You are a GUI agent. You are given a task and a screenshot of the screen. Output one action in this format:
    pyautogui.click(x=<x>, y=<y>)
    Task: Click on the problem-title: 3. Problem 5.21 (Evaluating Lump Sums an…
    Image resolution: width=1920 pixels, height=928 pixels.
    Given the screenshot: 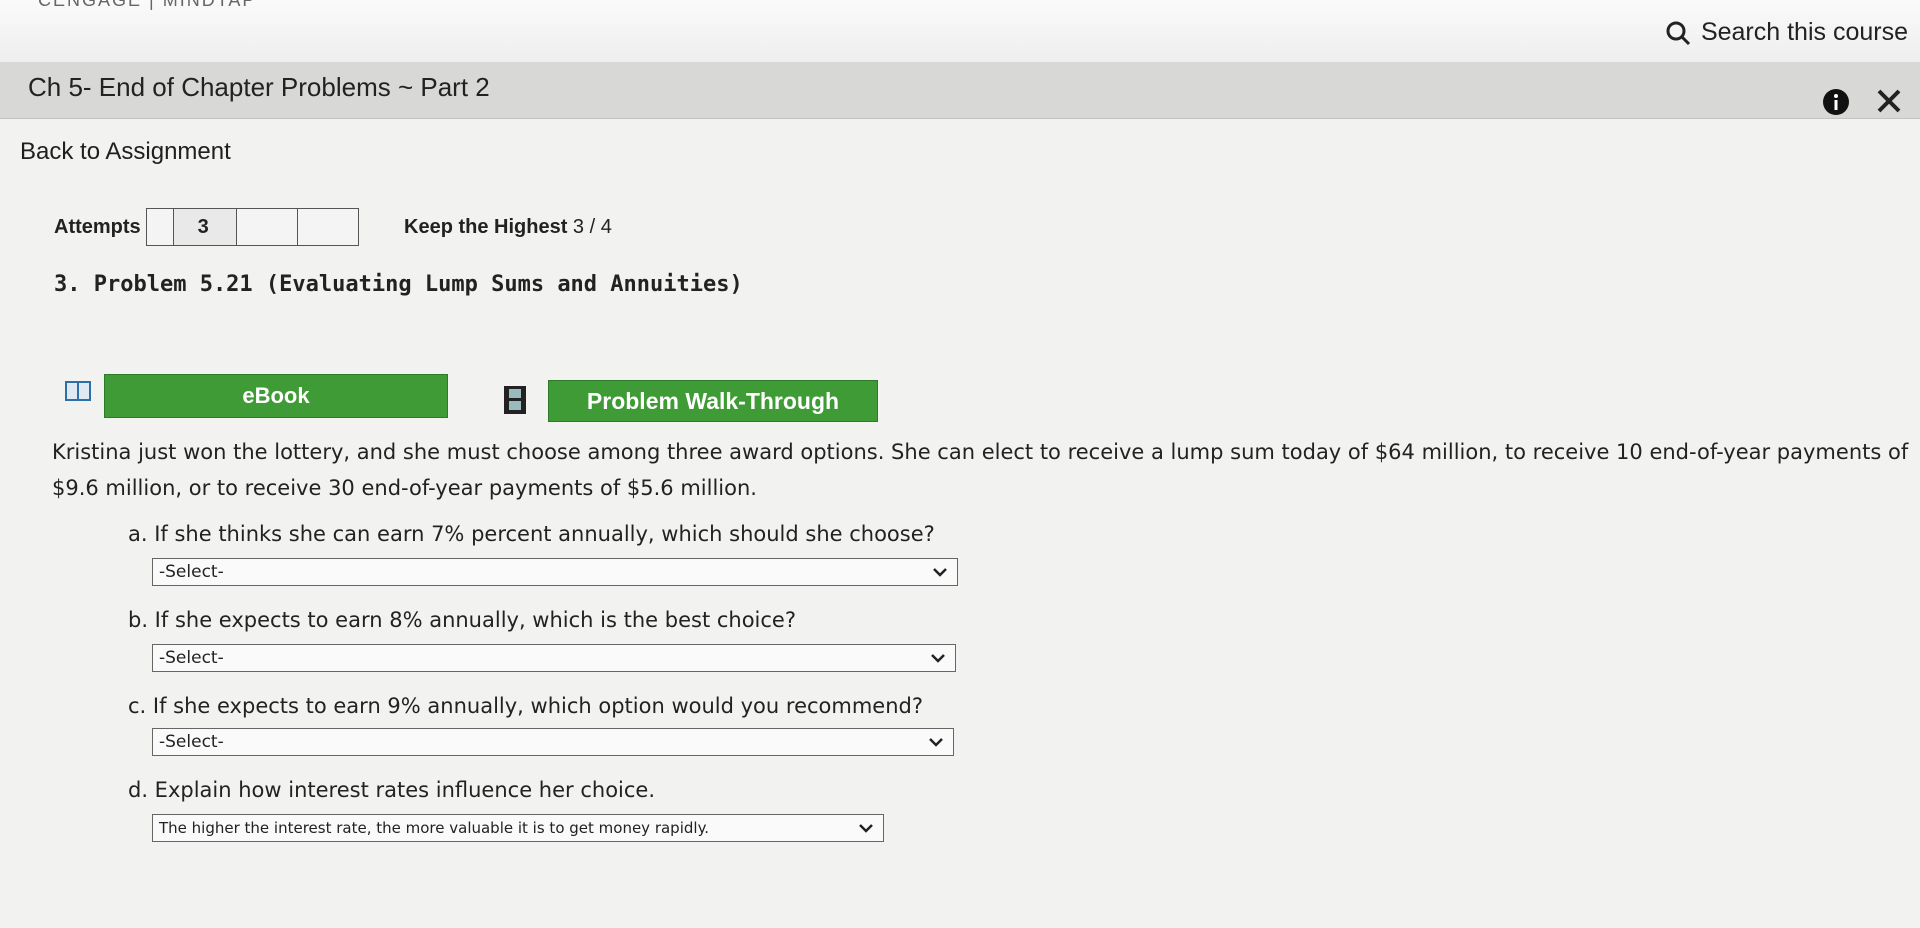 What is the action you would take?
    pyautogui.click(x=398, y=284)
    